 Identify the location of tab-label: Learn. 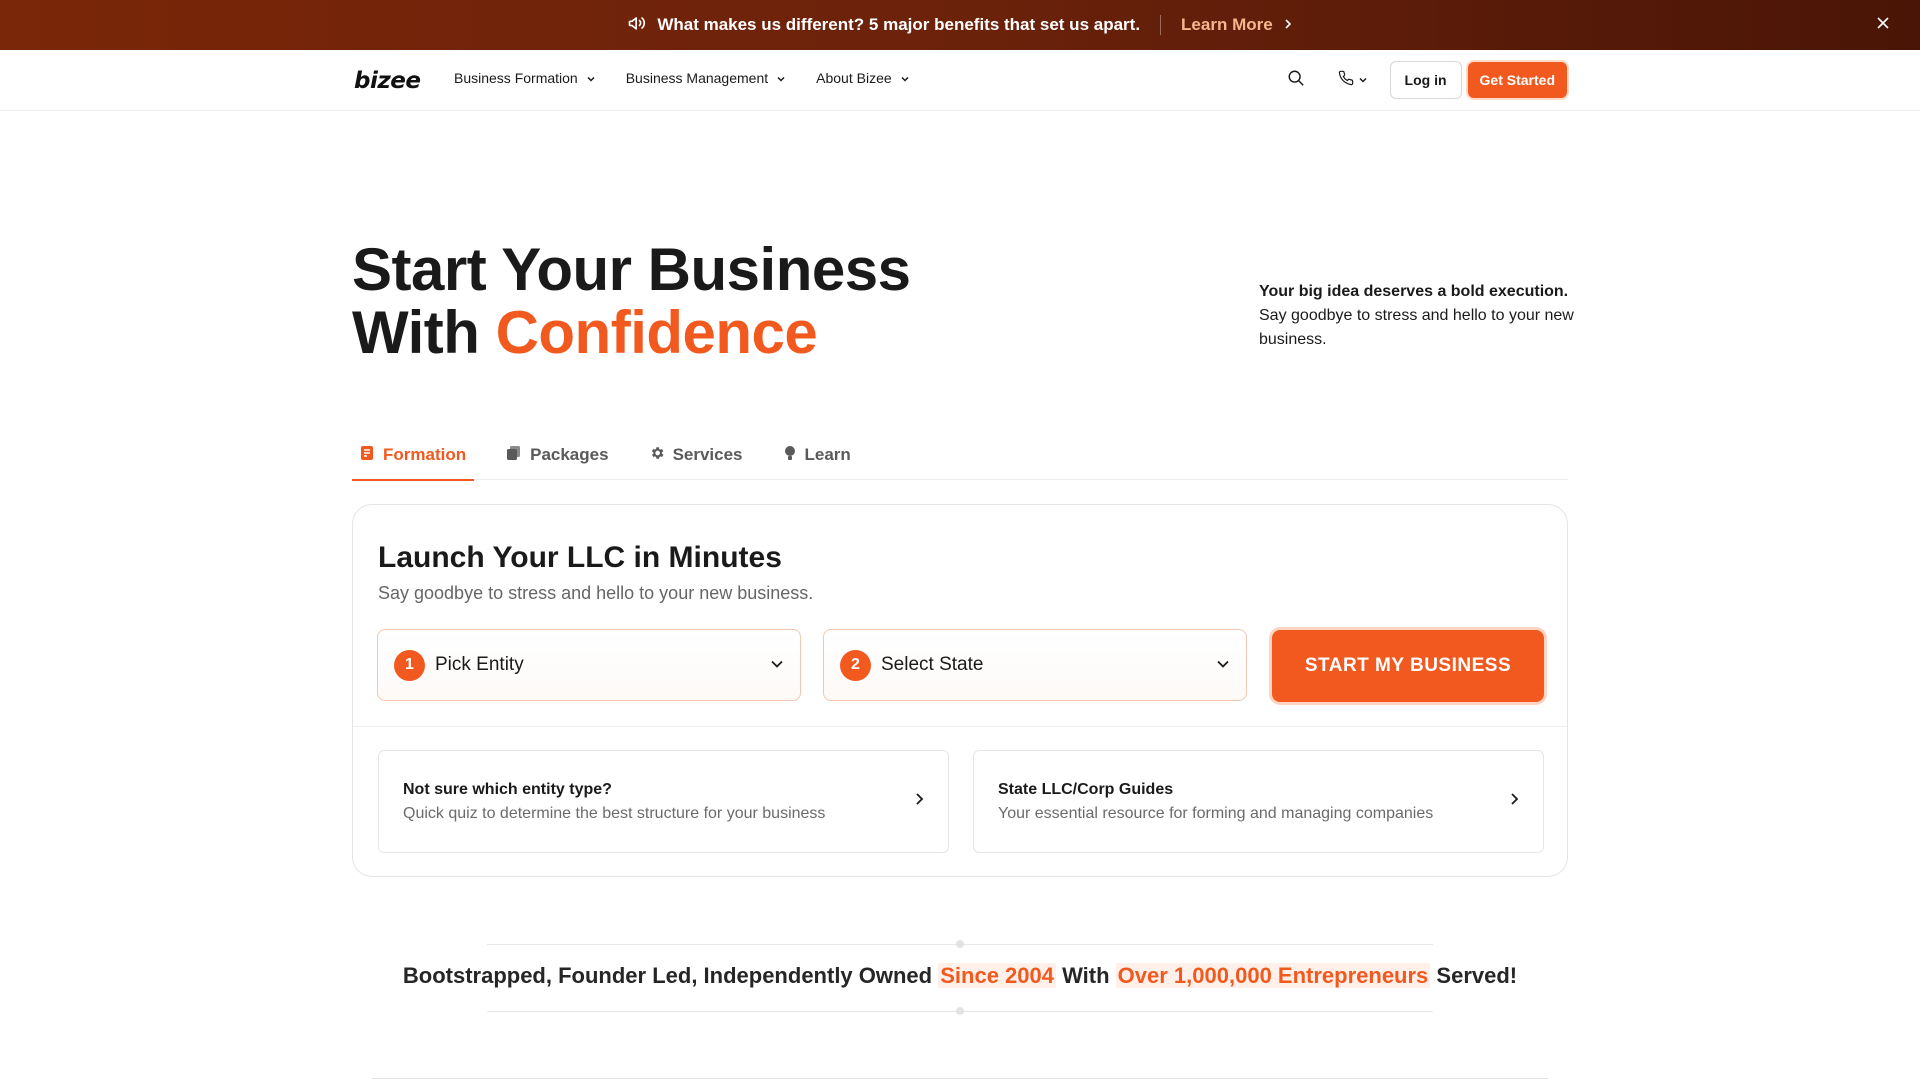
(827, 454).